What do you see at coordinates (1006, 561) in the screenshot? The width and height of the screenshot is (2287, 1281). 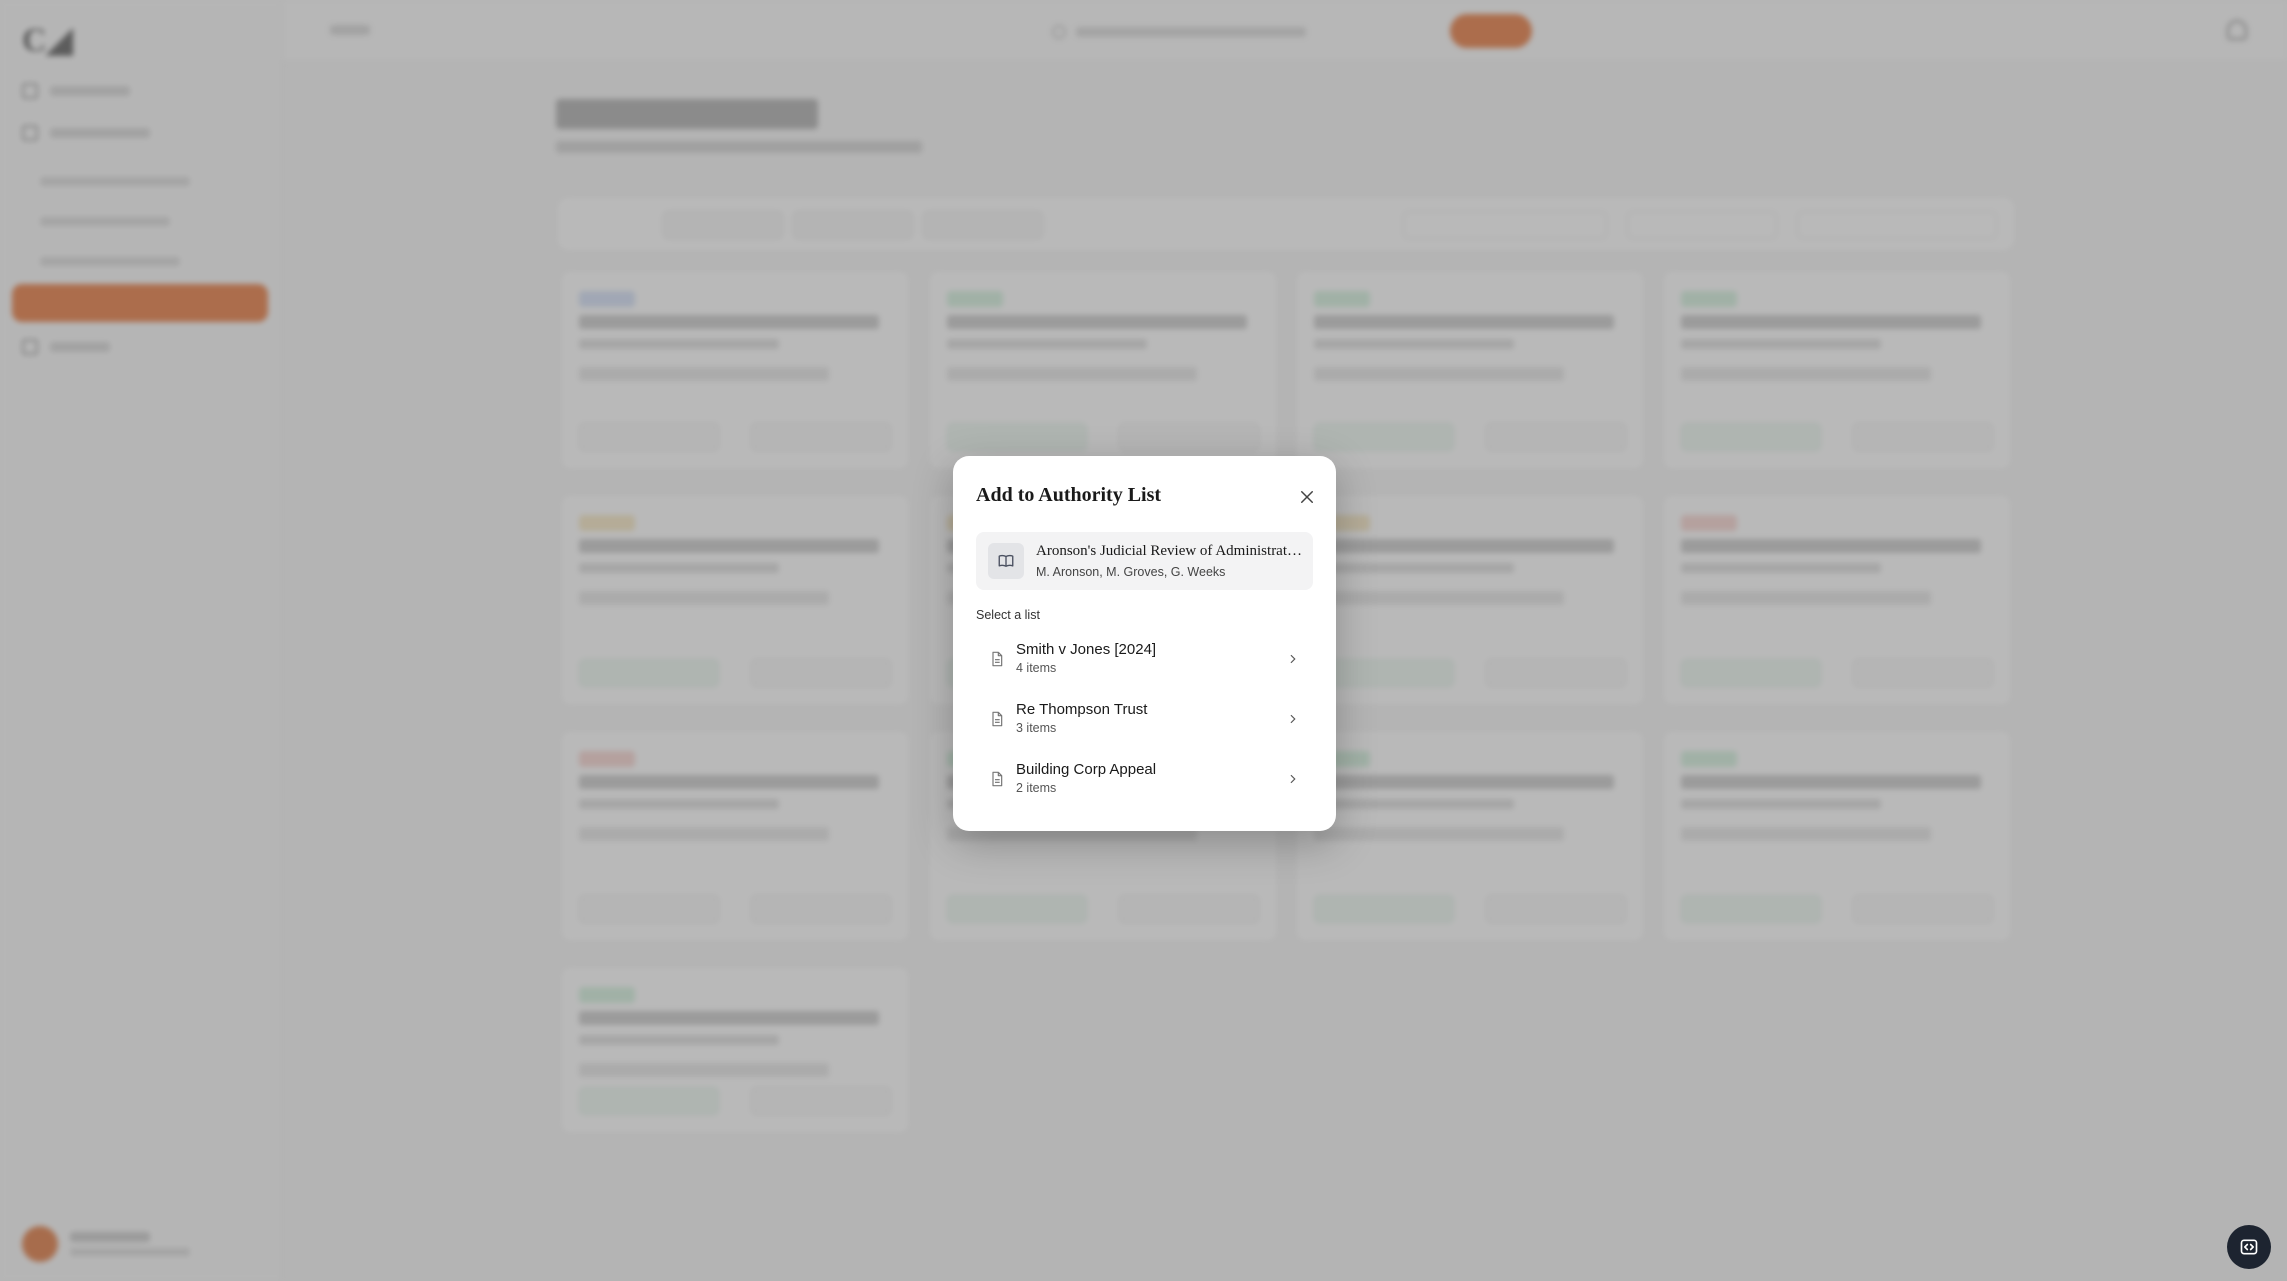 I see `book-open-icon` at bounding box center [1006, 561].